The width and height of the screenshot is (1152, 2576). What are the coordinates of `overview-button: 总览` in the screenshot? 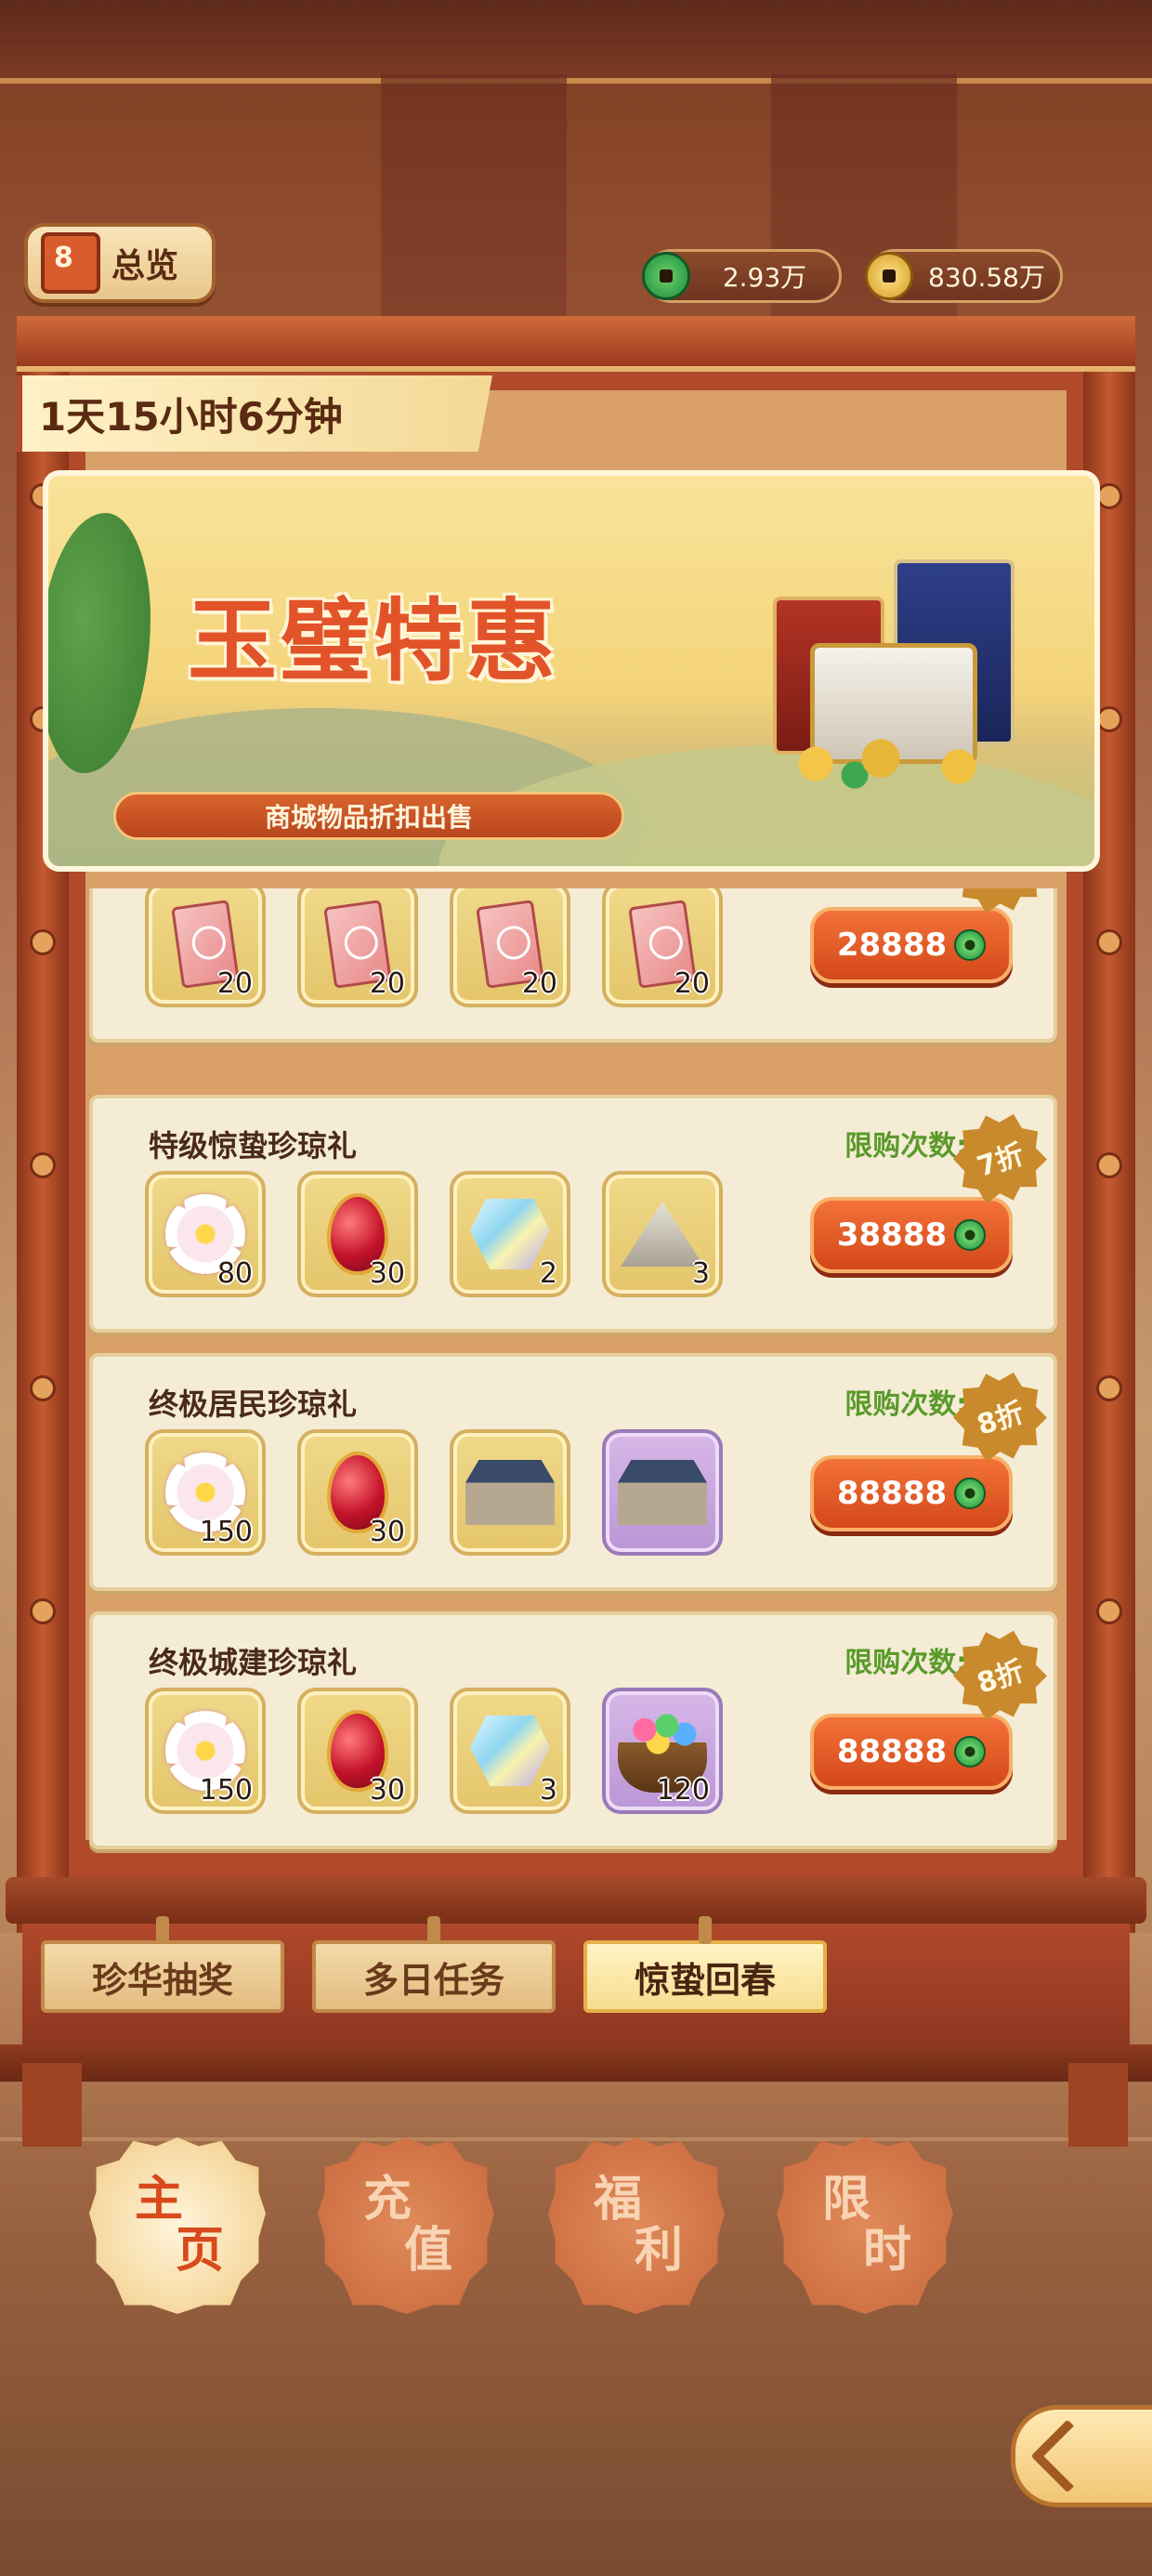 It's located at (120, 263).